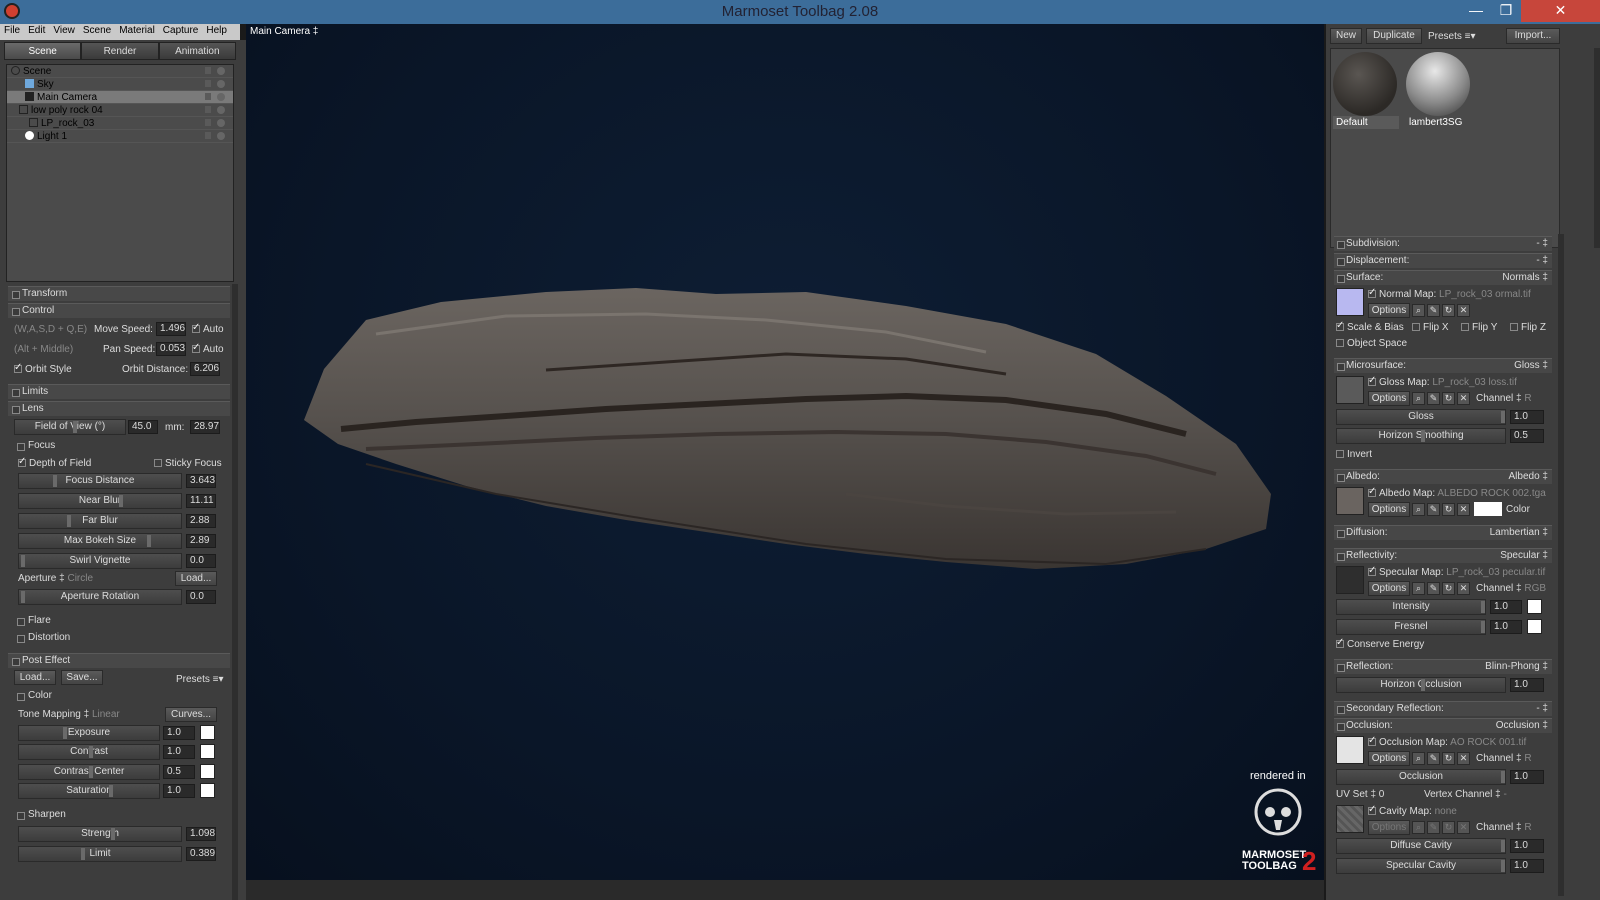 The image size is (1600, 900). What do you see at coordinates (1443, 666) in the screenshot?
I see `section-reflection: Reflection: Blinn-Phong ‡` at bounding box center [1443, 666].